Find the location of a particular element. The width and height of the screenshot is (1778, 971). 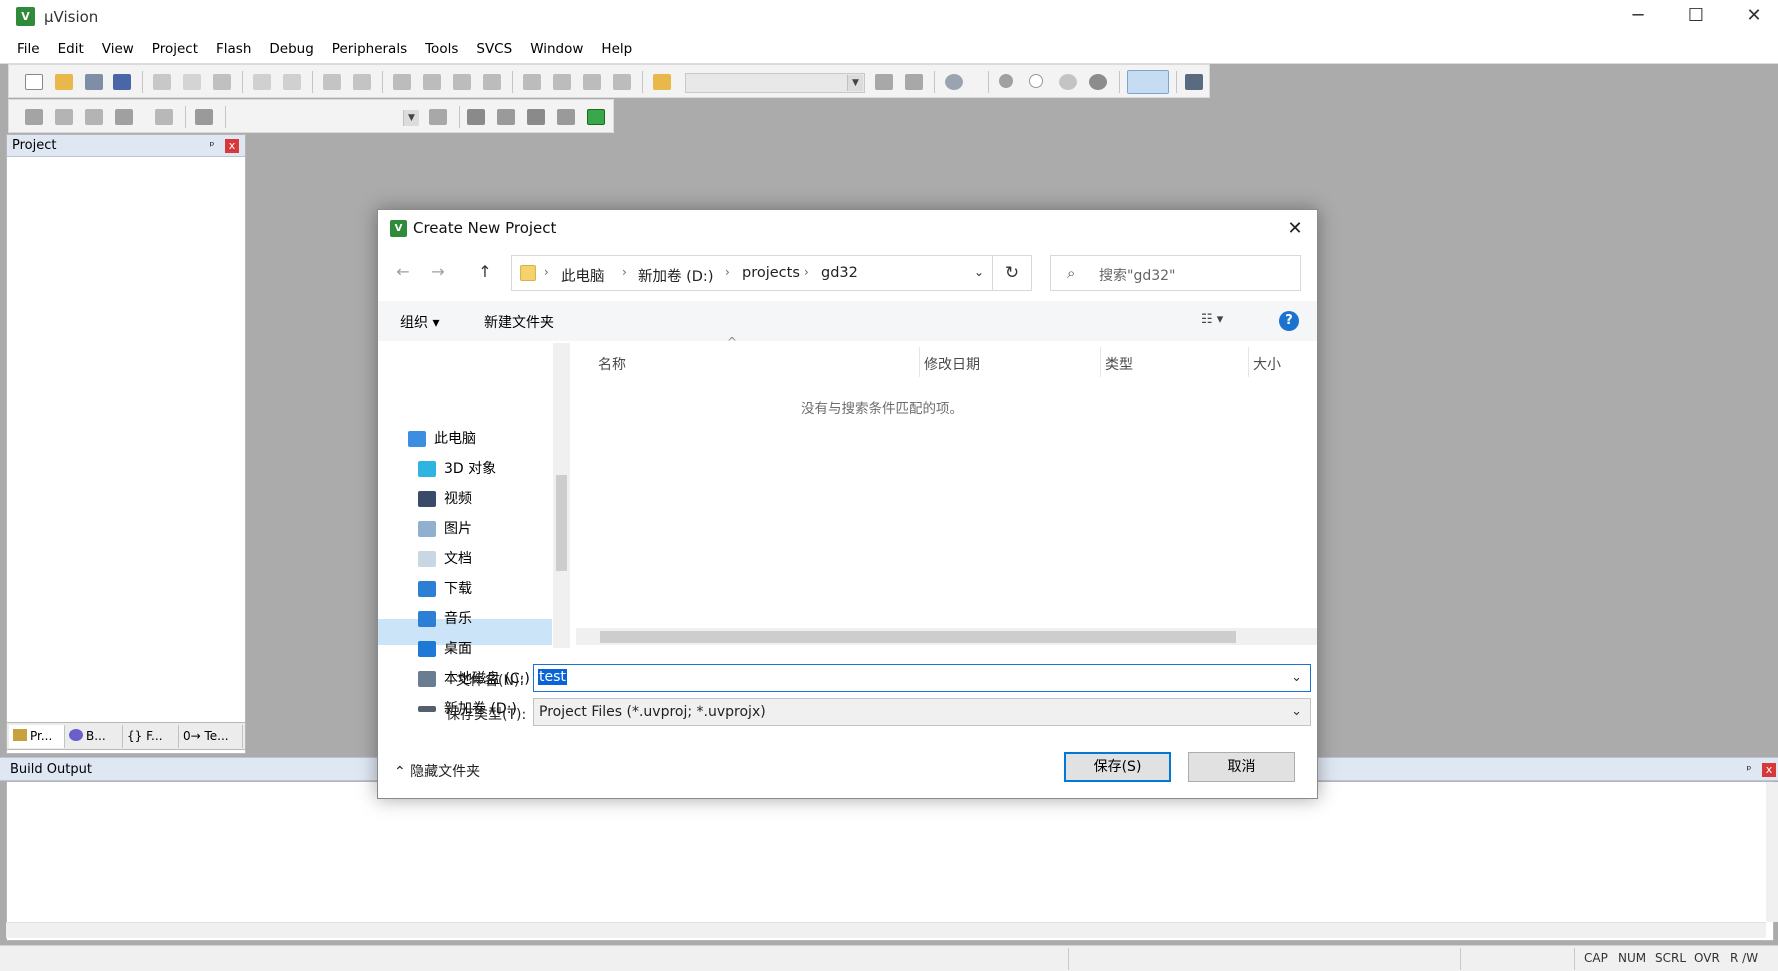

new-folder-button: 新建文件夹 is located at coordinates (519, 322).